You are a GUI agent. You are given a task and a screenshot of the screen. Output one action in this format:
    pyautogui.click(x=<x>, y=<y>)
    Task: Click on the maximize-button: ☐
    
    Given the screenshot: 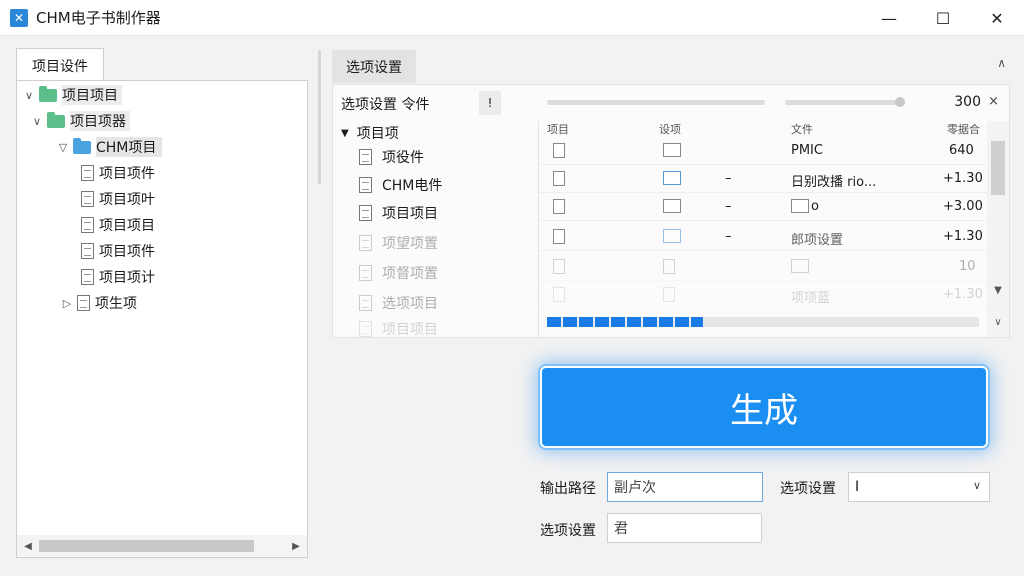 What is the action you would take?
    pyautogui.click(x=943, y=18)
    